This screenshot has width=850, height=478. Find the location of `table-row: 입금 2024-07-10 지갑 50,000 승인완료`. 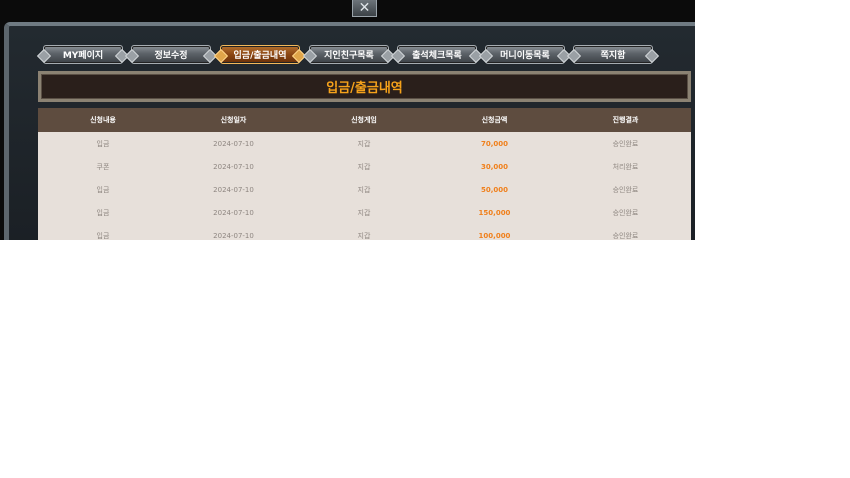

table-row: 입금 2024-07-10 지갑 50,000 승인완료 is located at coordinates (364, 189).